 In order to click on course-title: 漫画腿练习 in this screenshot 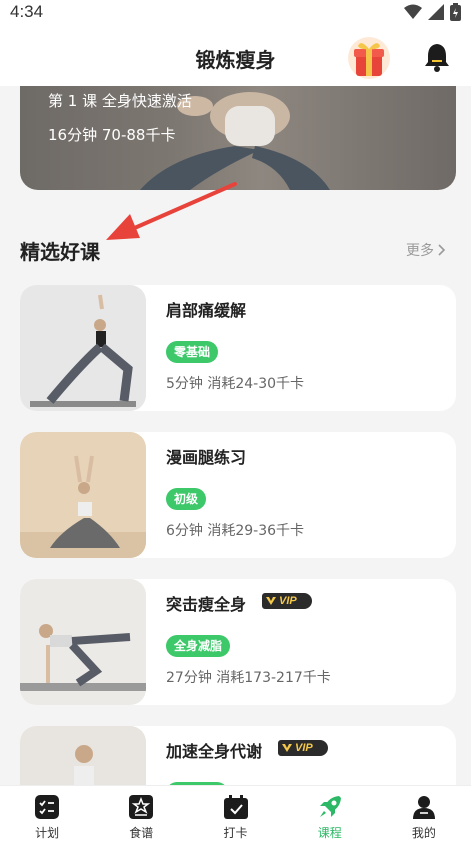, I will do `click(206, 457)`.